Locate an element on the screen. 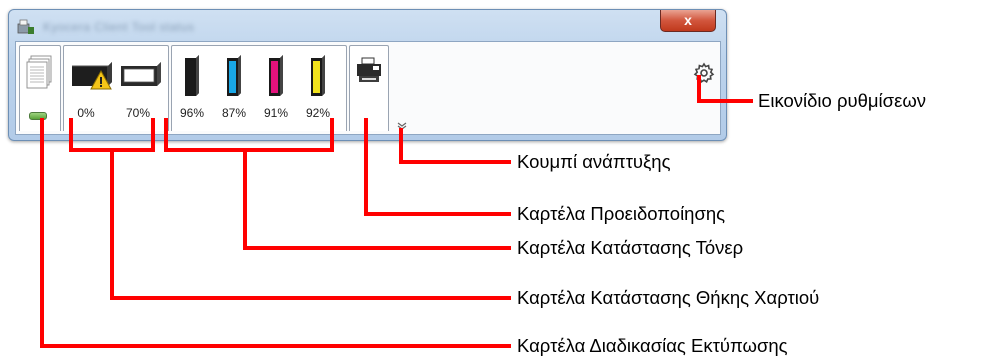 This screenshot has width=1004, height=357. tab-toner-status: 96% 87% 91% 92% is located at coordinates (259, 88).